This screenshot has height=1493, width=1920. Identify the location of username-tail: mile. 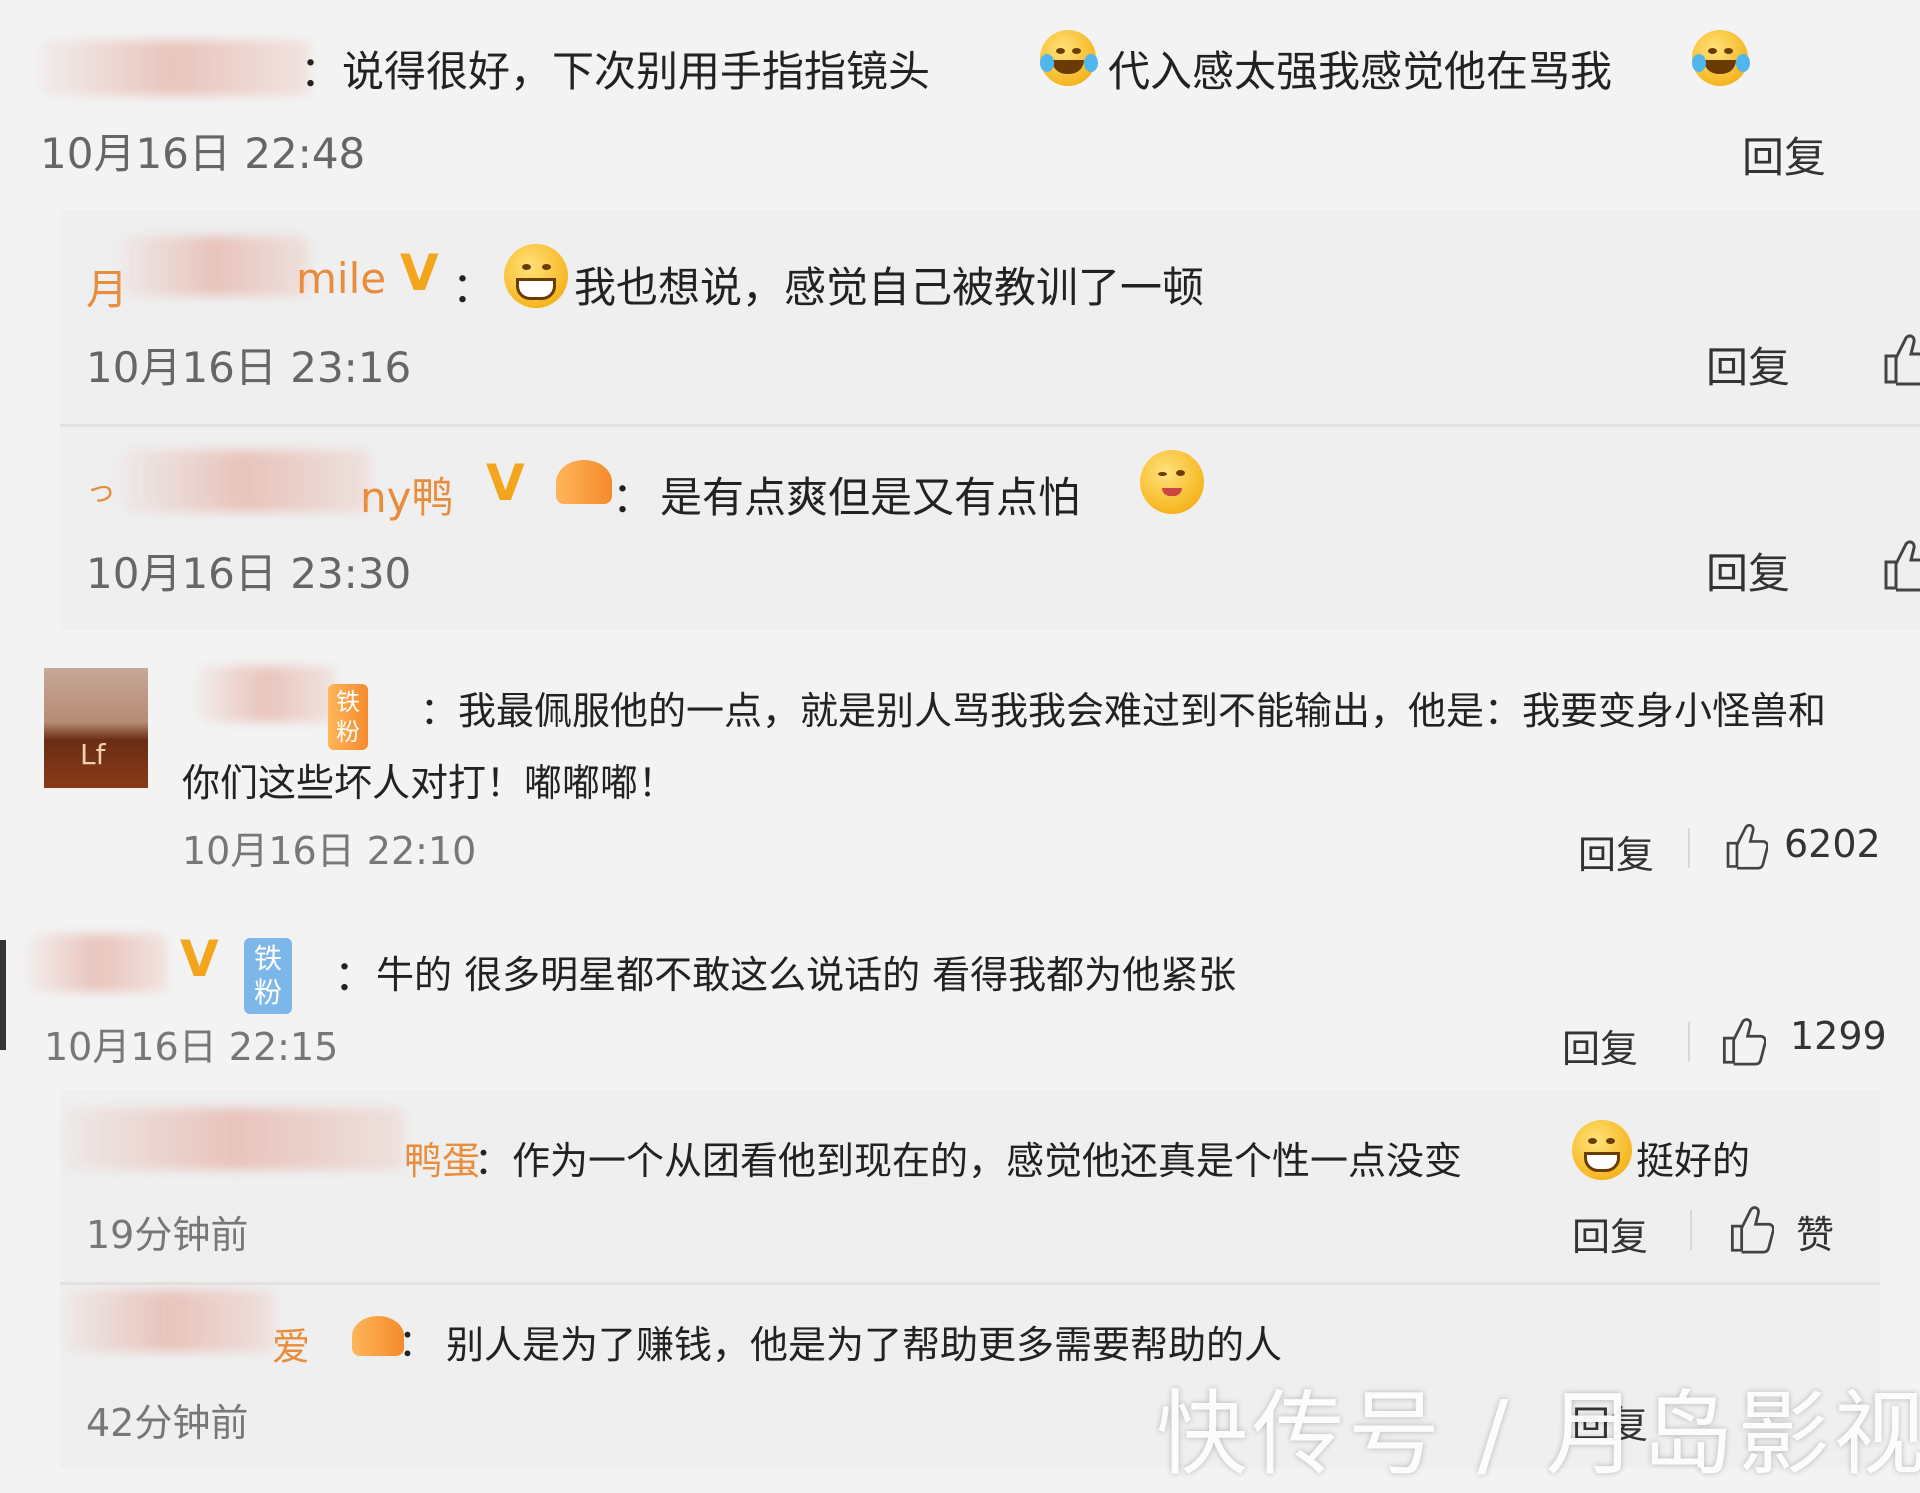
(341, 278).